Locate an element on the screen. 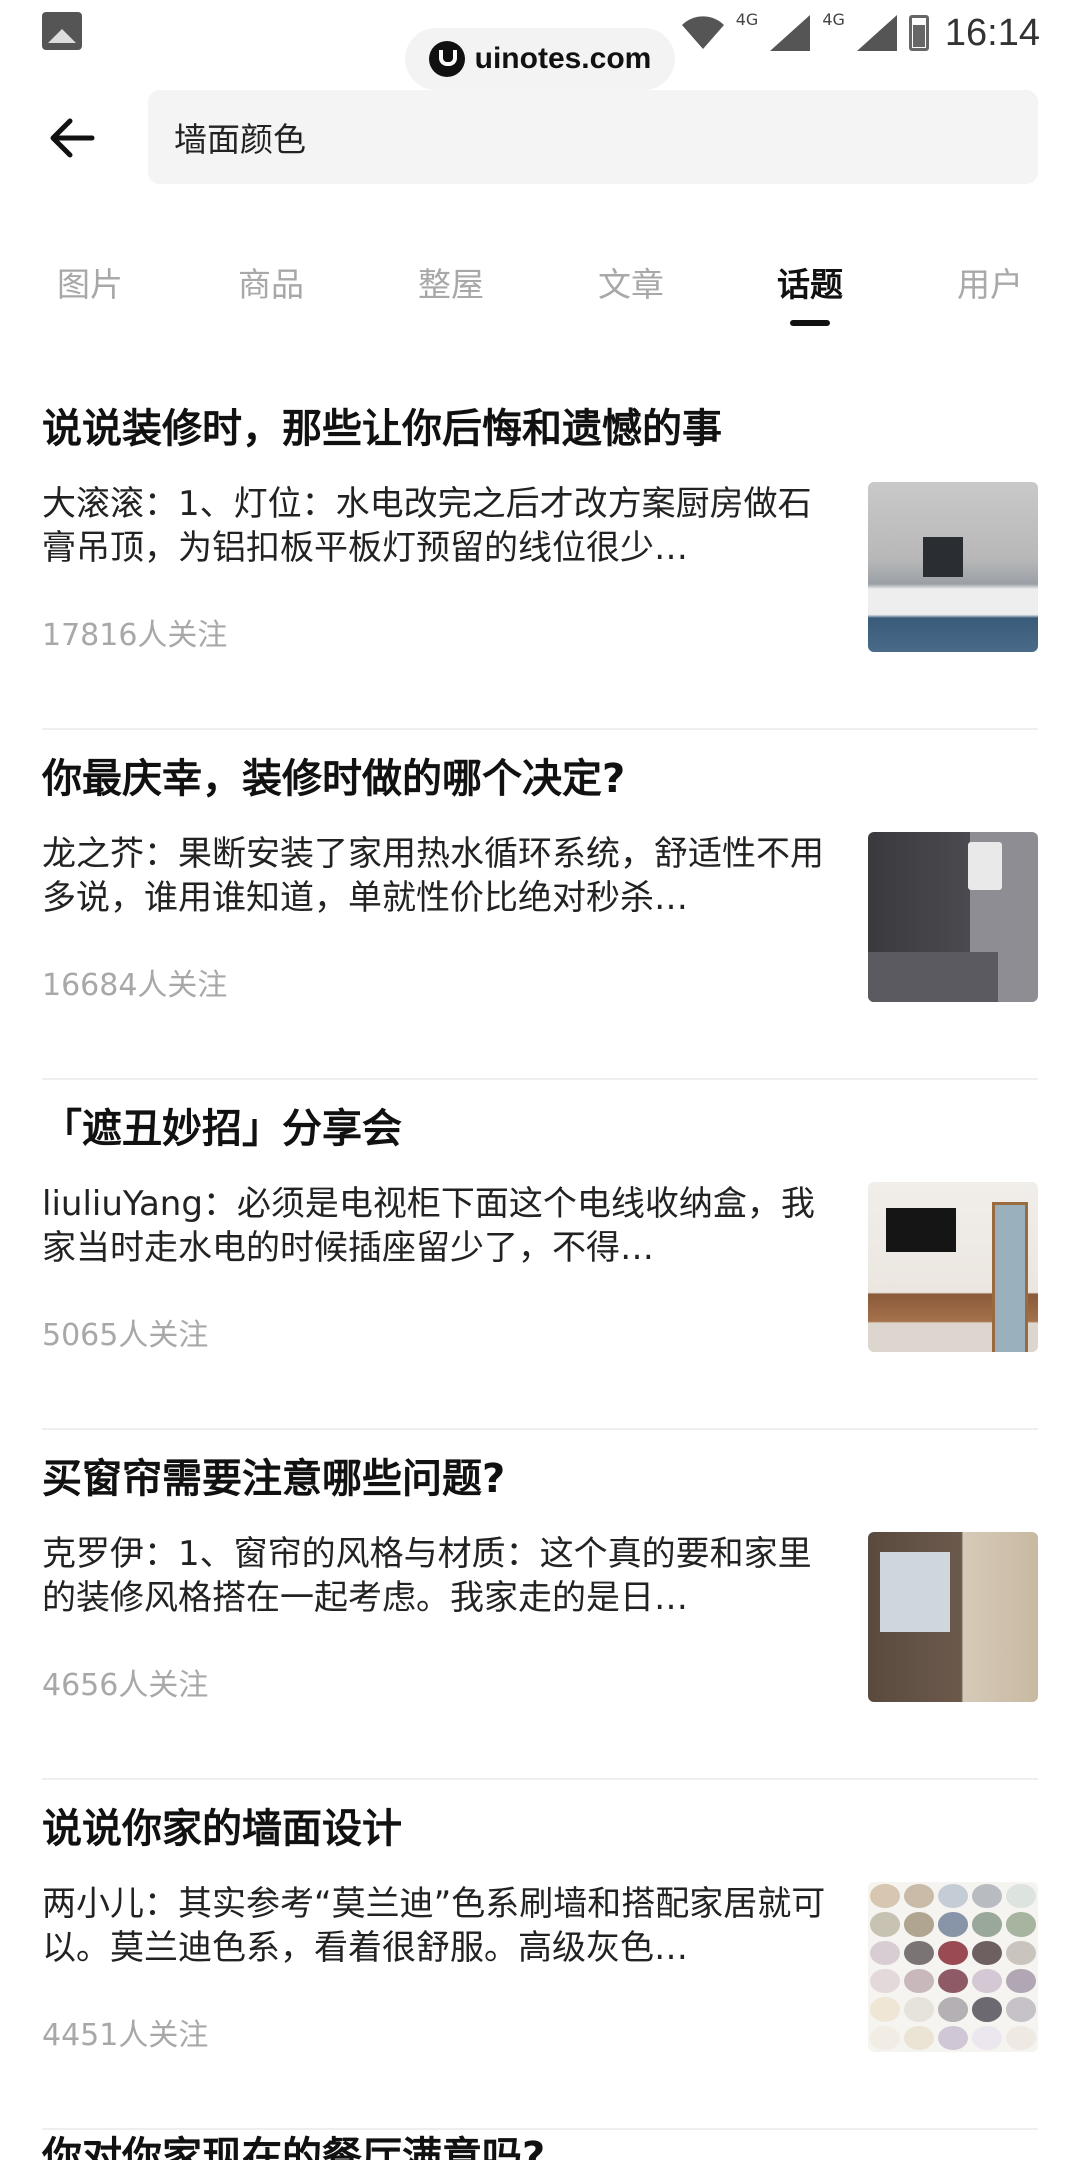 Image resolution: width=1080 pixels, height=2160 pixels. topic-follower-count: 5065人关注 is located at coordinates (125, 1335).